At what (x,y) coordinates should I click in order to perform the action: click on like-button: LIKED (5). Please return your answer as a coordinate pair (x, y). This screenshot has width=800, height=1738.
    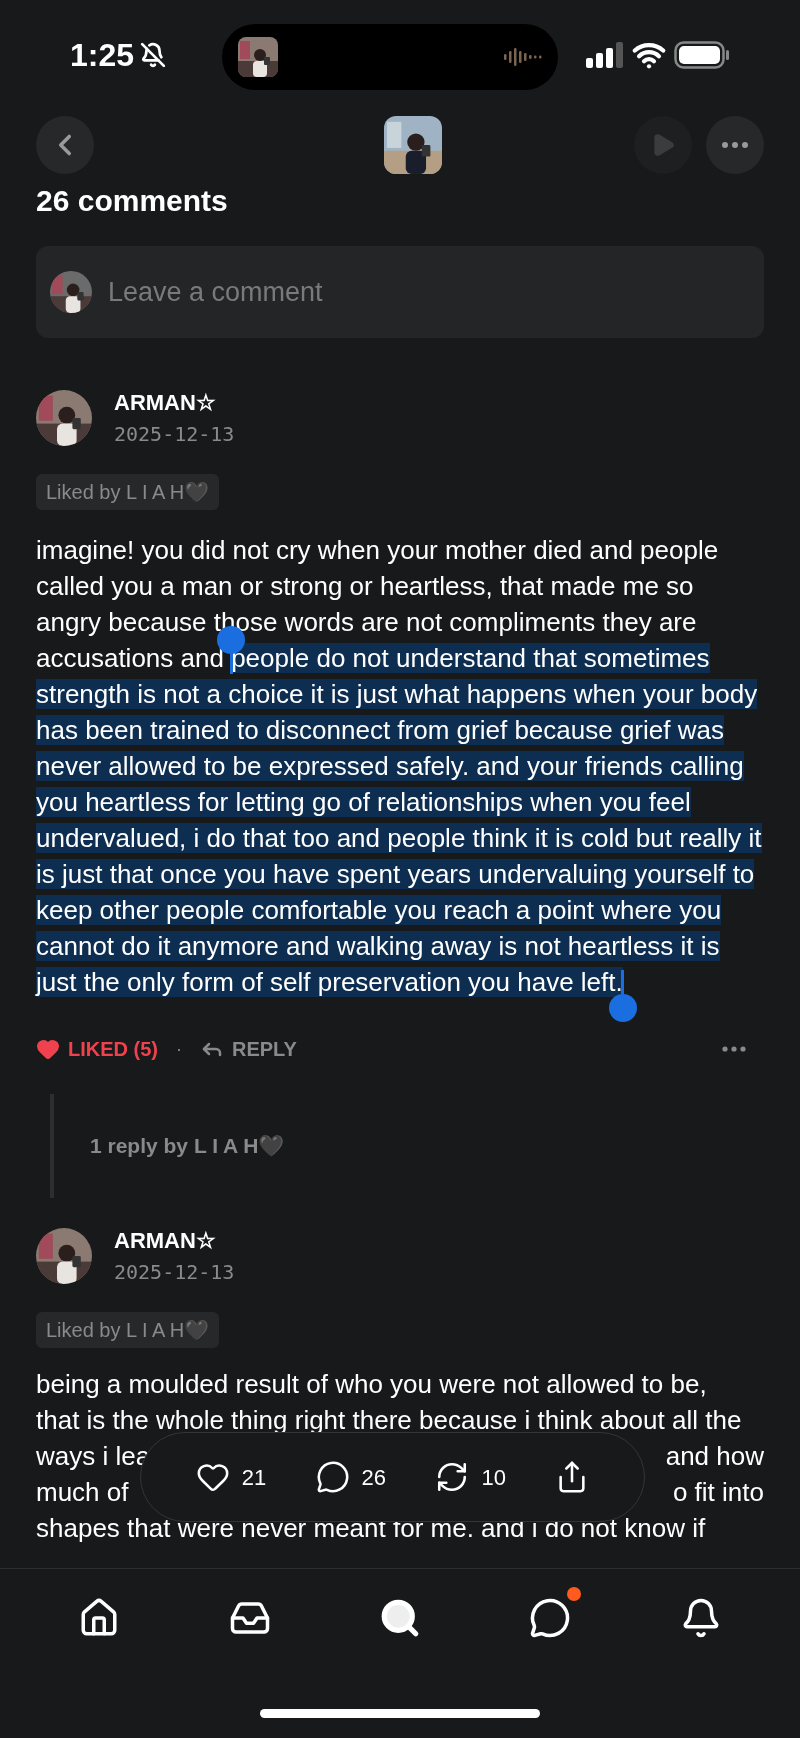
    Looking at the image, I should click on (97, 1049).